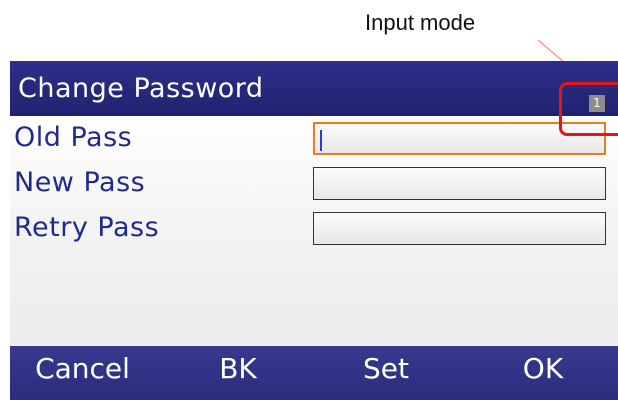  I want to click on retry-pass-row: Retry Pass, so click(314, 228).